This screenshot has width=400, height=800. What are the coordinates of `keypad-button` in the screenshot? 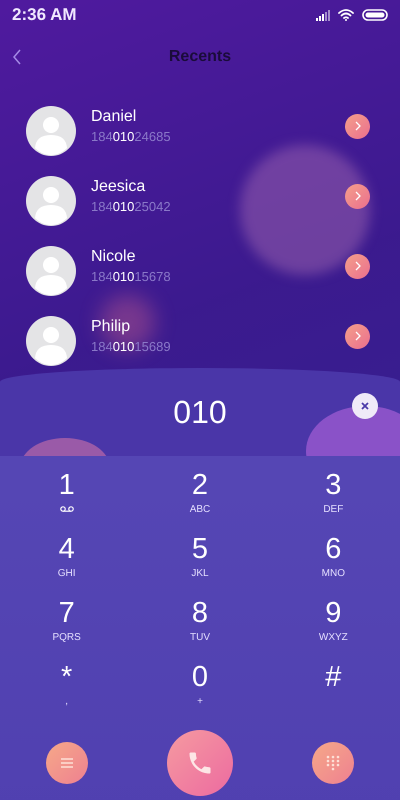 It's located at (333, 763).